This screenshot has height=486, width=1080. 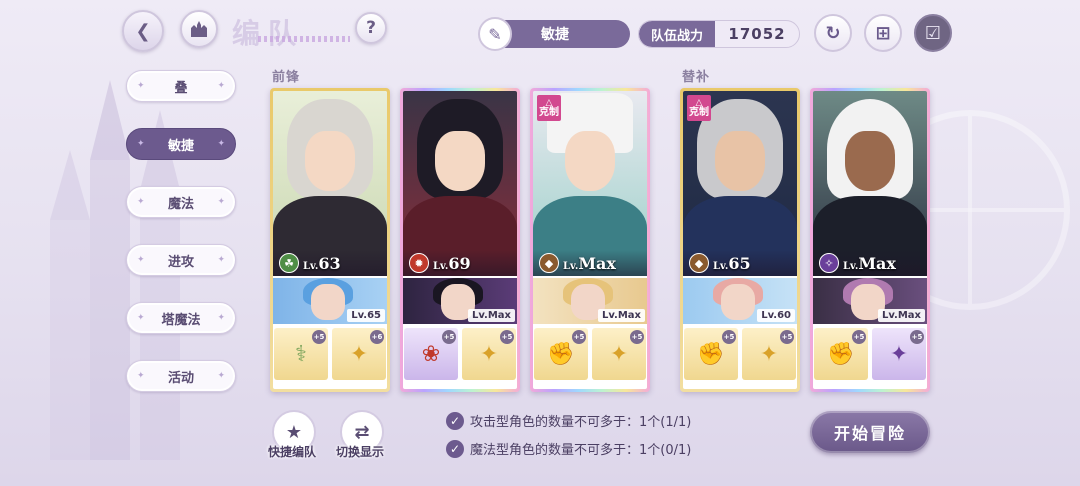 I want to click on scepter-icon: ❀, so click(x=431, y=354).